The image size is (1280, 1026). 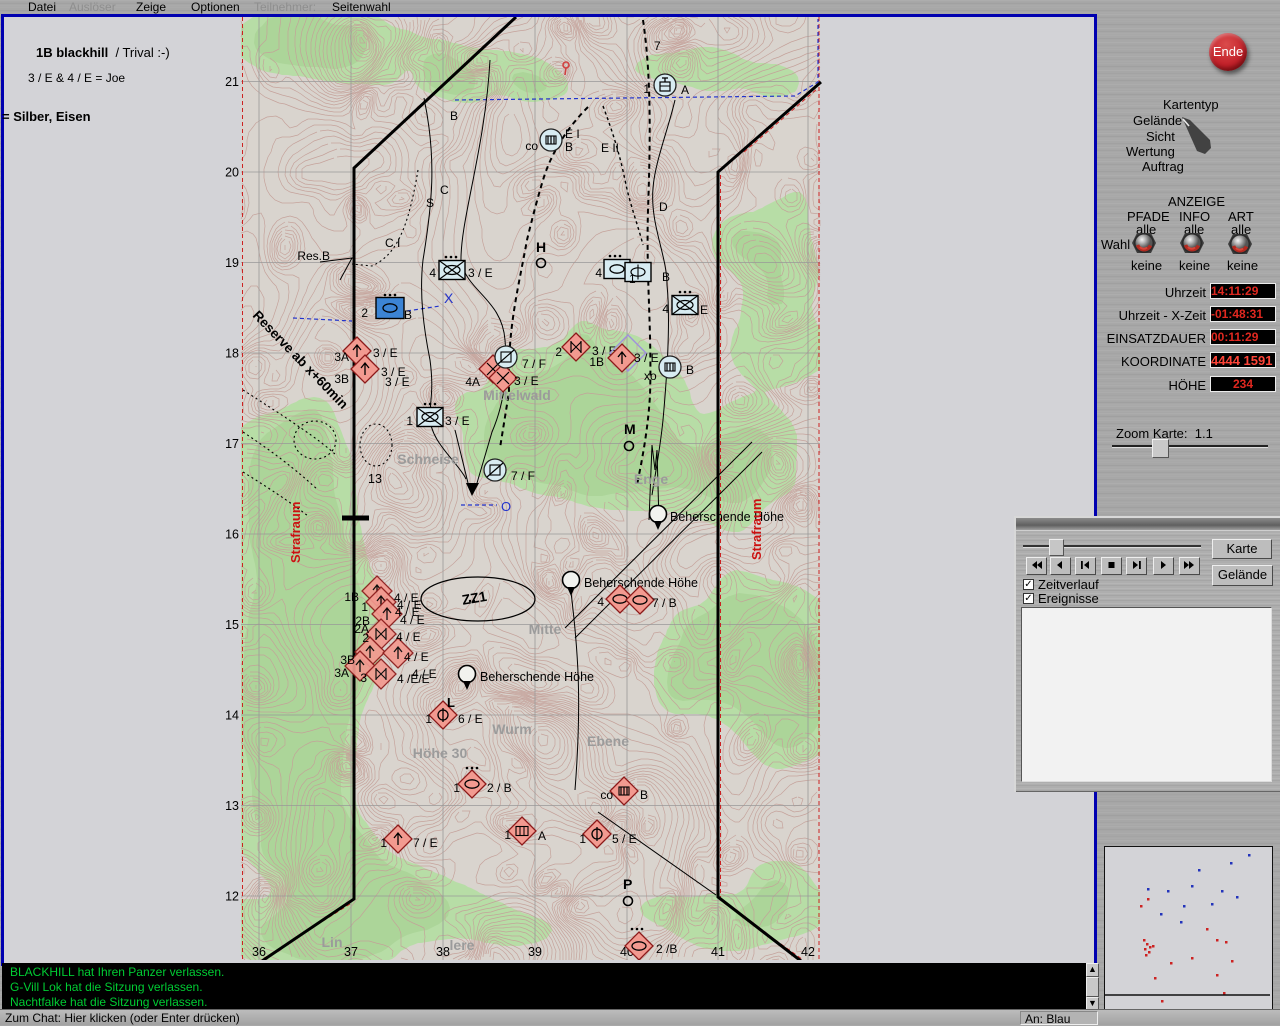 What do you see at coordinates (624, 839) in the screenshot?
I see `svg-text: 5 / E` at bounding box center [624, 839].